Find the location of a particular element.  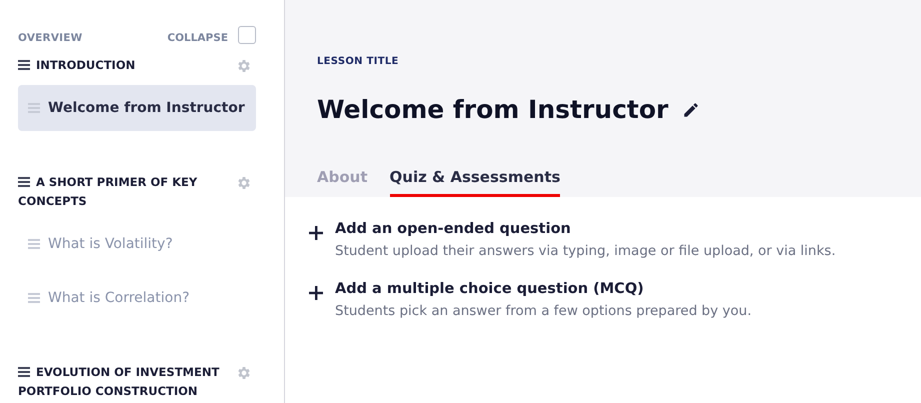

action-title: Add a multiple choice question (MCQ) is located at coordinates (628, 289).